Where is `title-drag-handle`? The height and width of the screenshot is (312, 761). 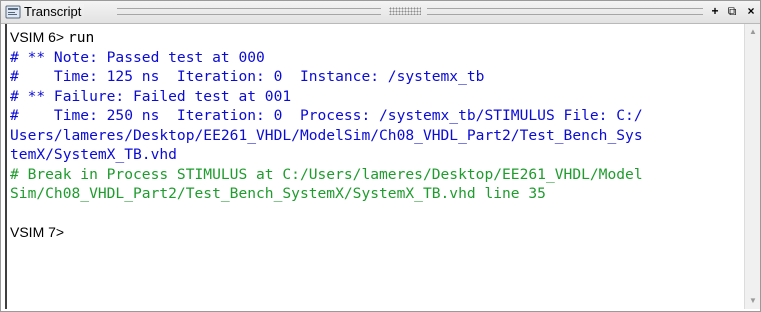
title-drag-handle is located at coordinates (405, 11).